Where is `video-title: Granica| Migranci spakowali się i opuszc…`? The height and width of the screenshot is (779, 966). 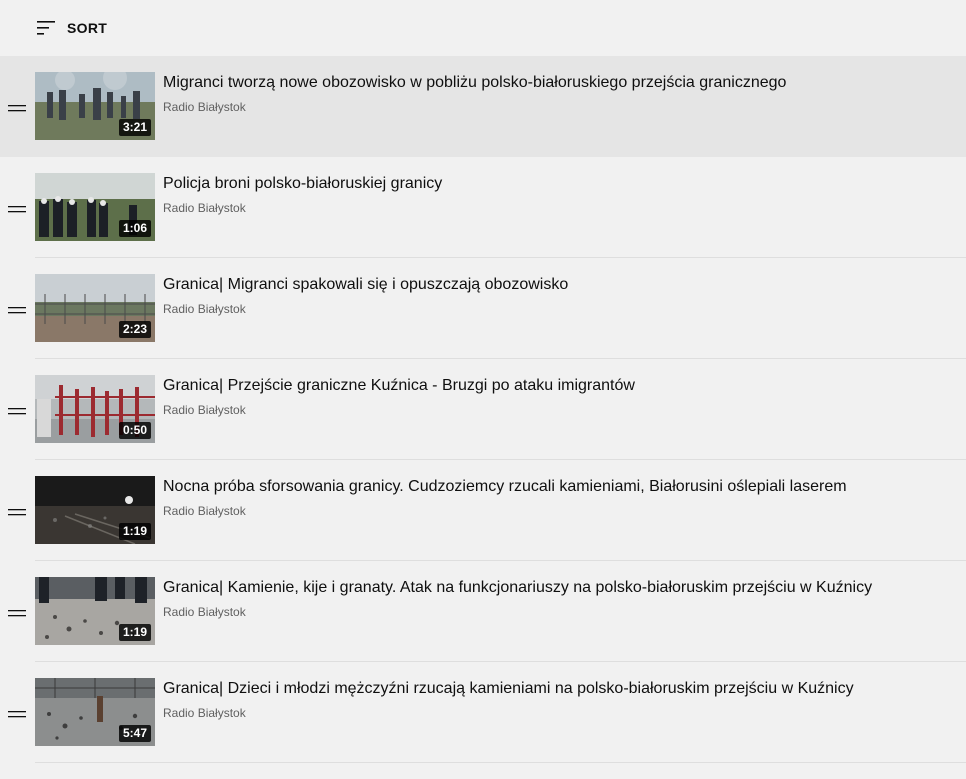
video-title: Granica| Migranci spakowali się i opuszc… is located at coordinates (554, 285).